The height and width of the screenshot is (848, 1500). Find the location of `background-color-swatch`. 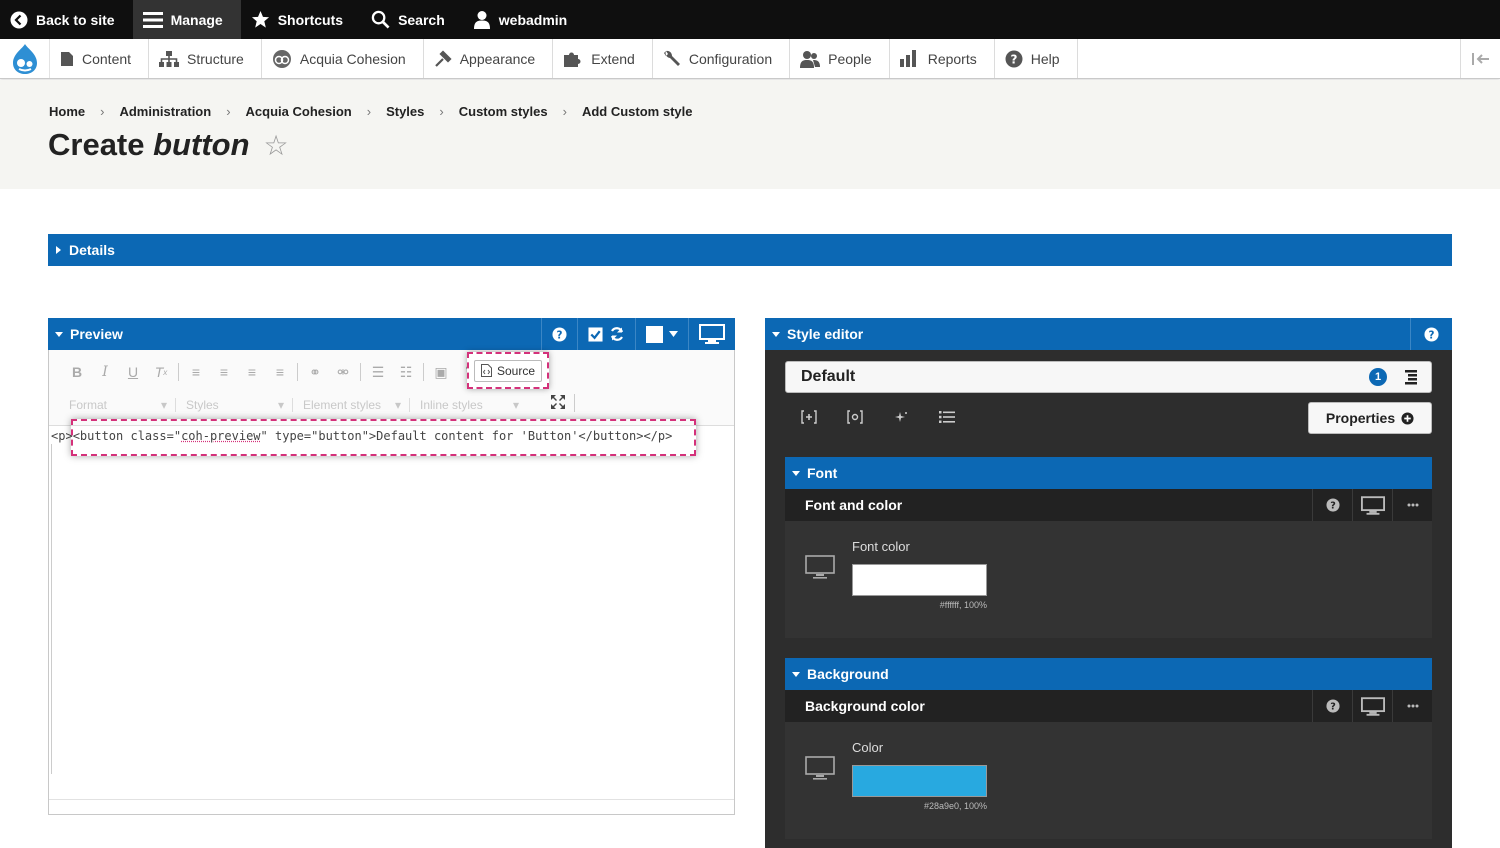

background-color-swatch is located at coordinates (919, 781).